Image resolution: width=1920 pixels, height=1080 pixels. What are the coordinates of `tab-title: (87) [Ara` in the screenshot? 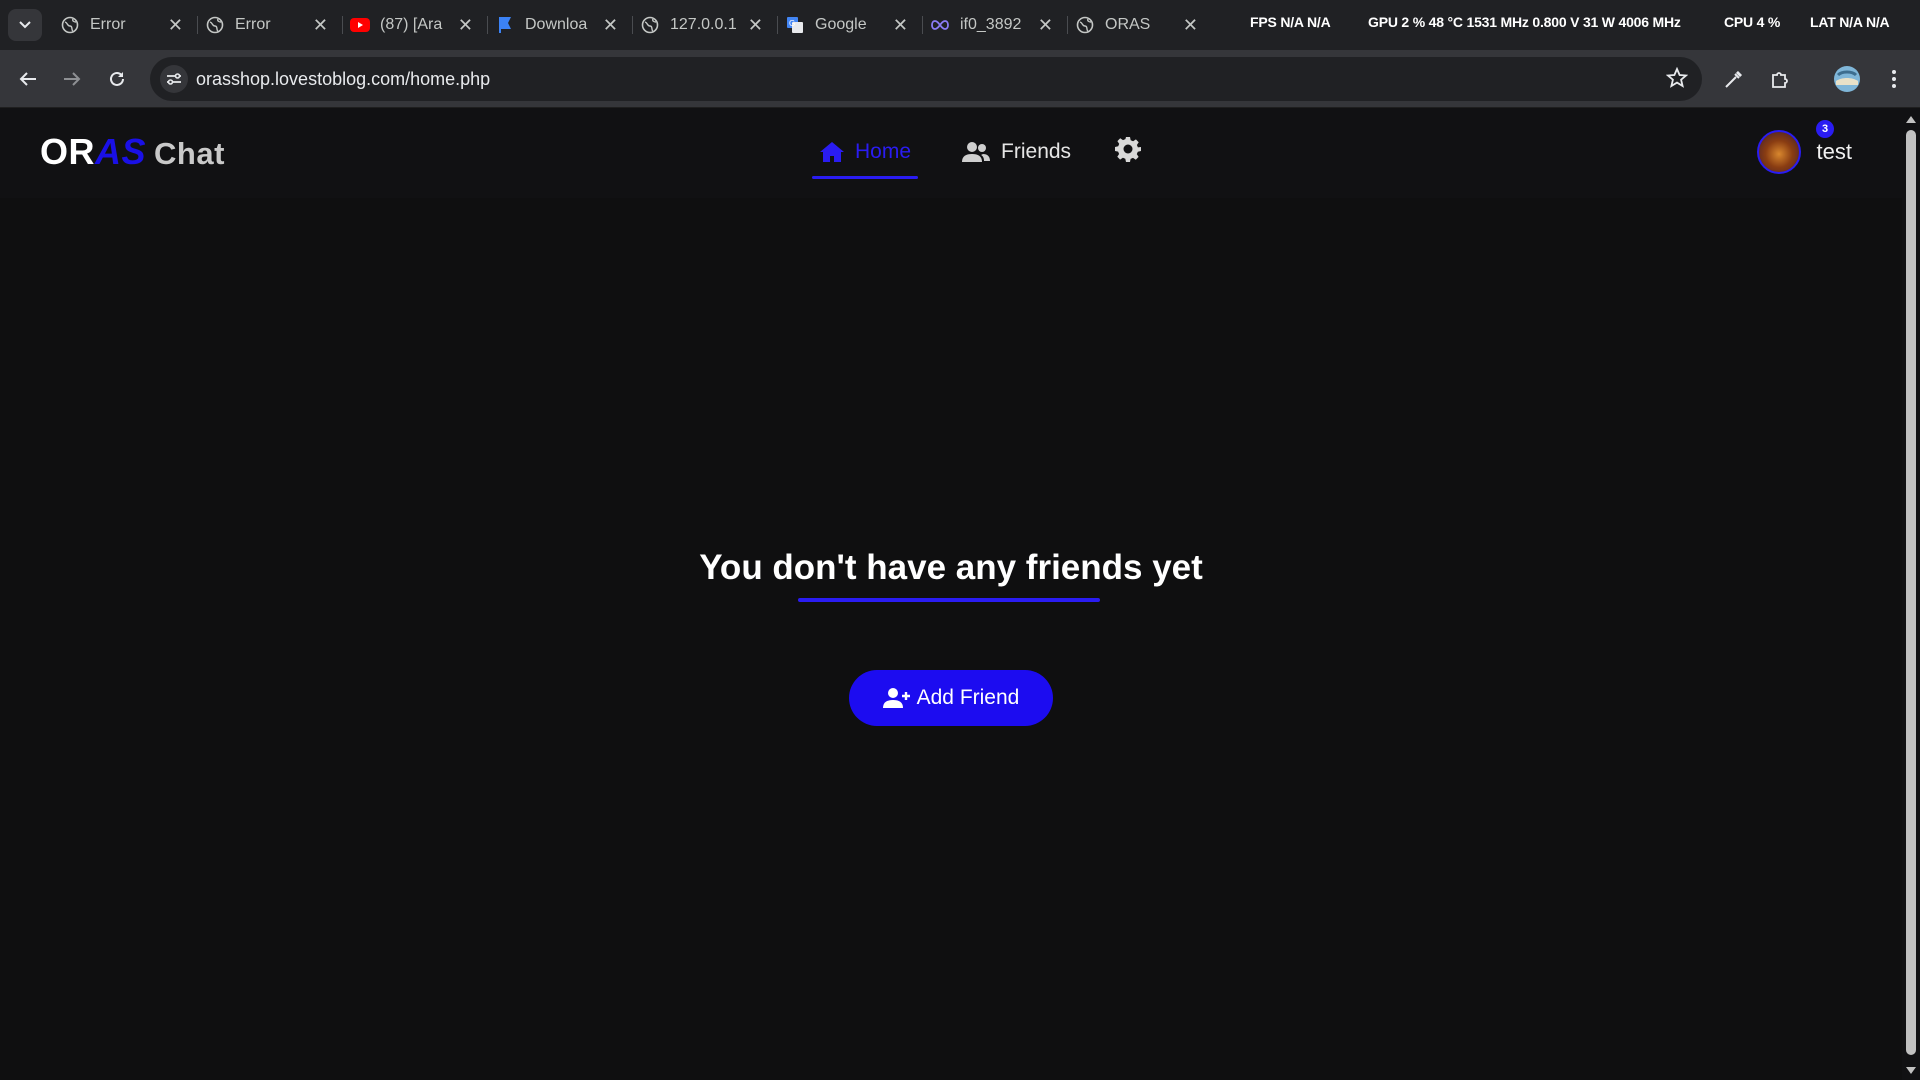 It's located at (411, 24).